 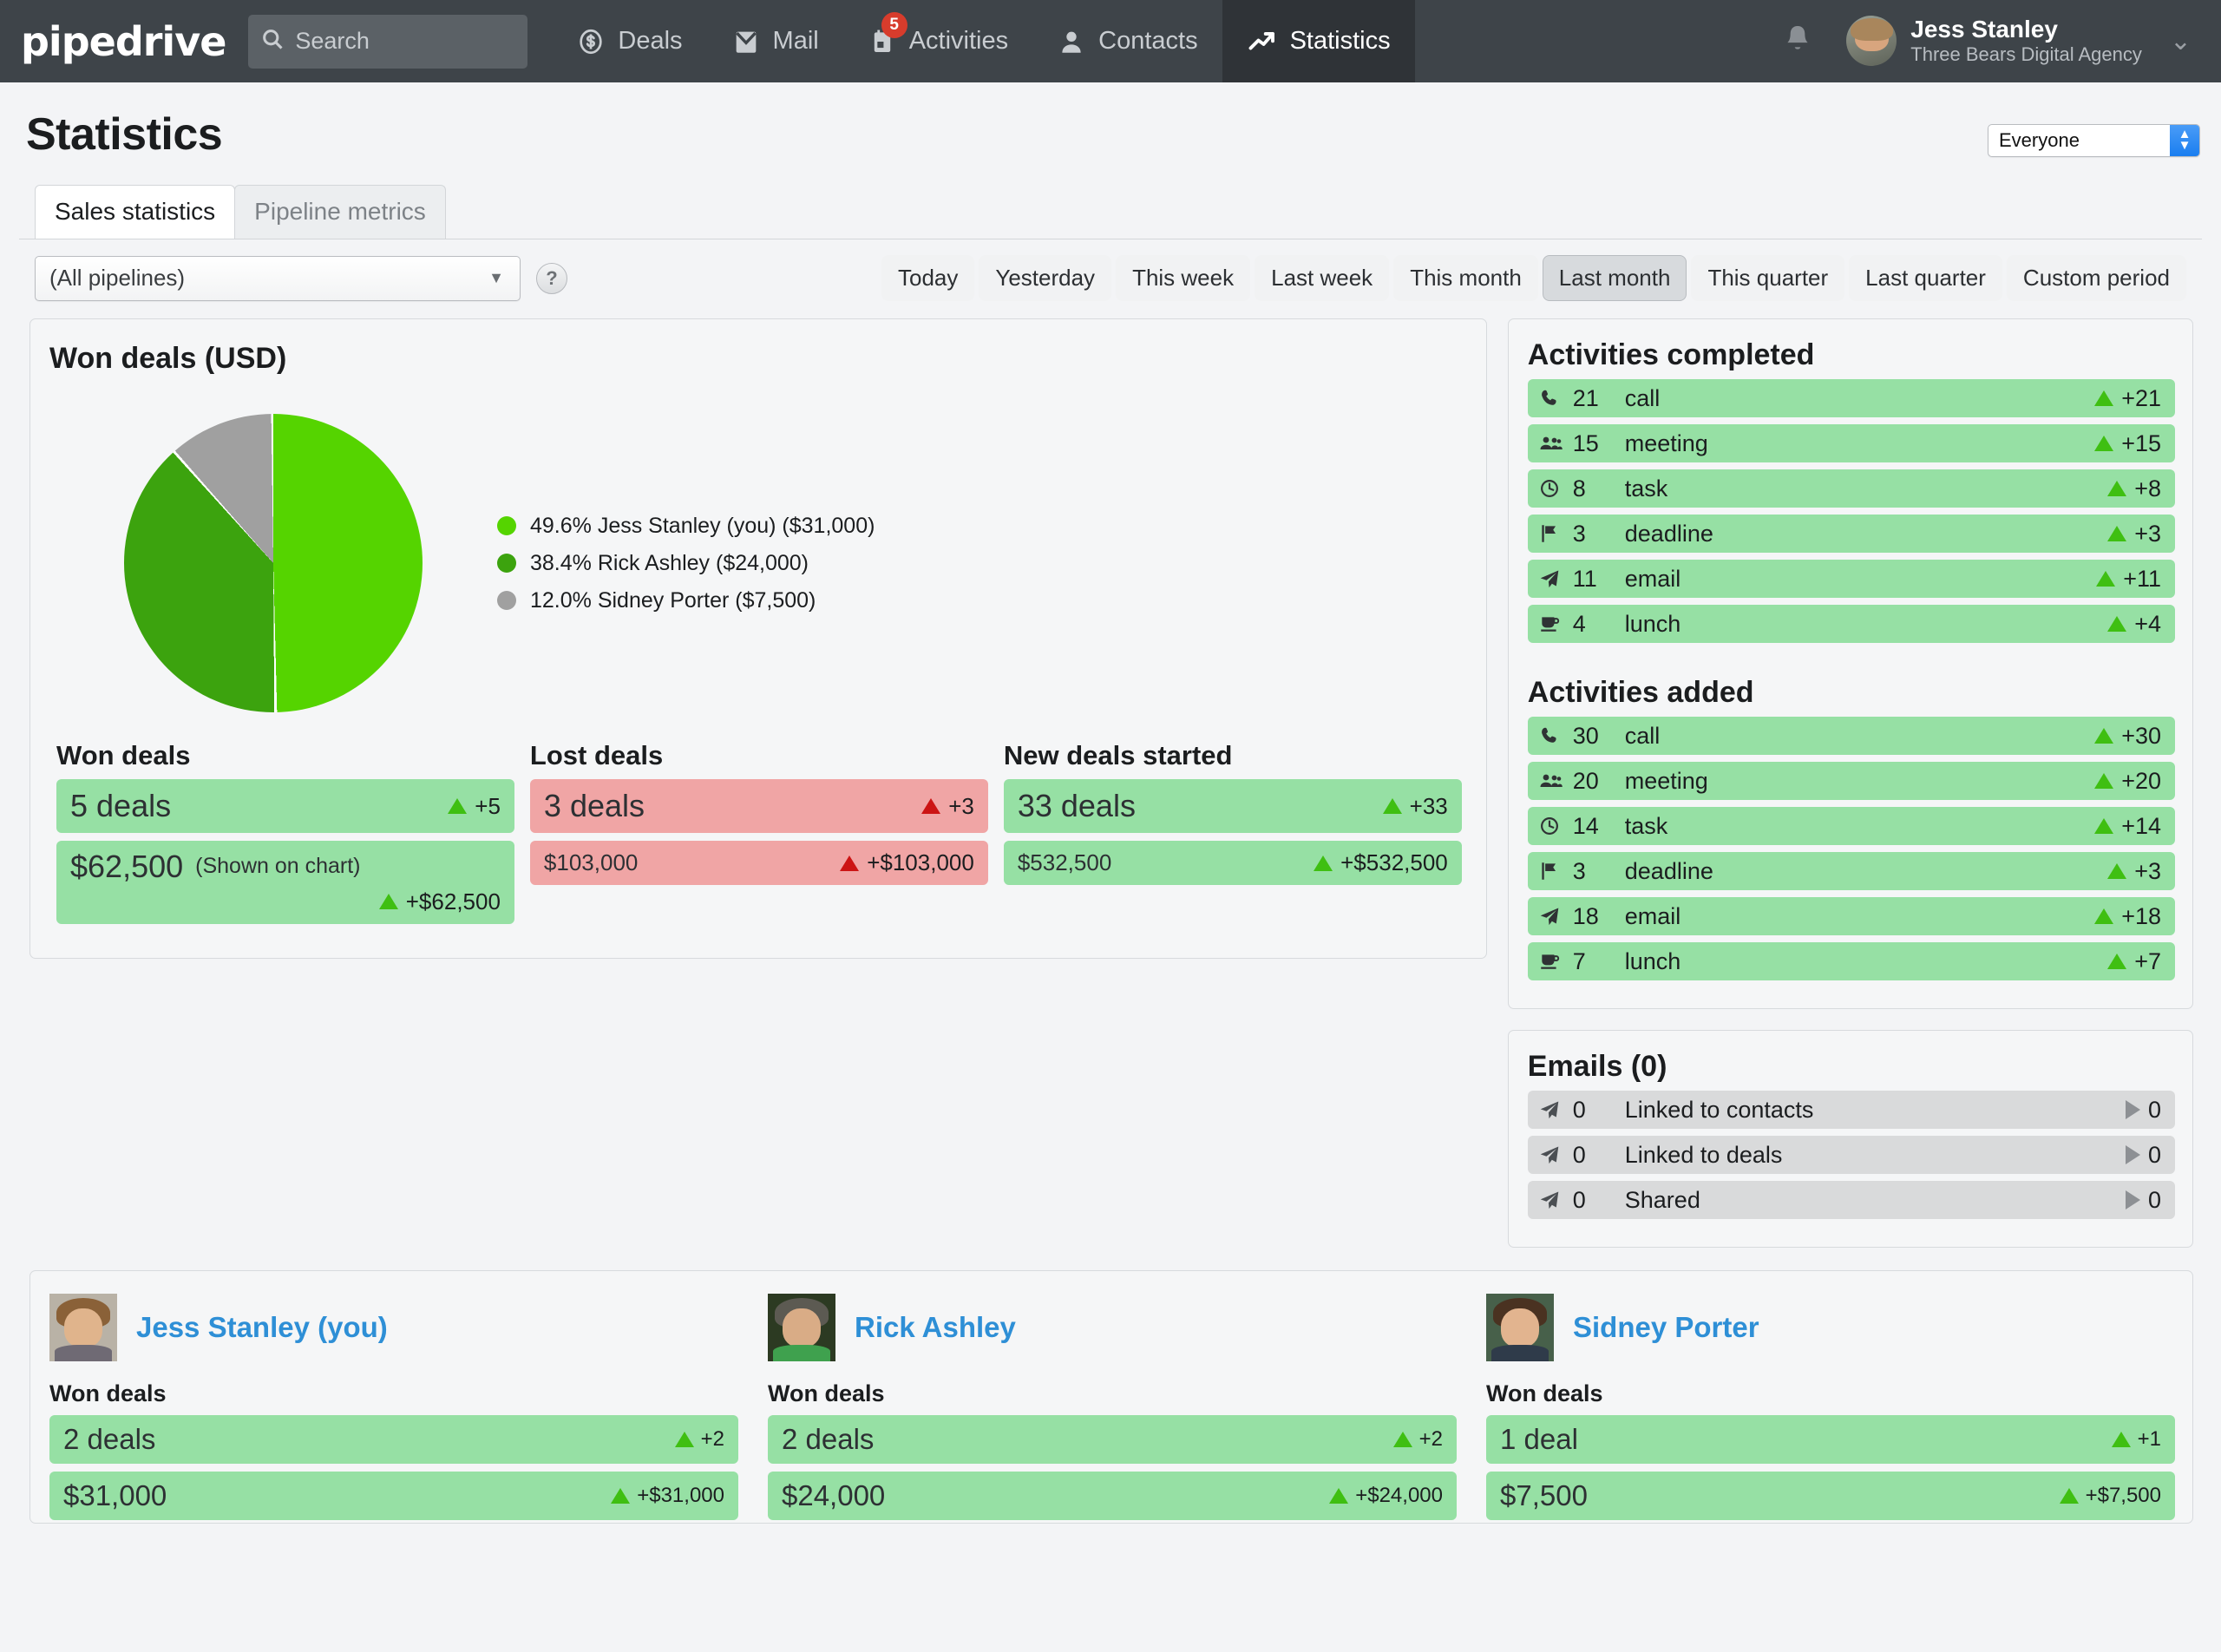 I want to click on user-card-name: Jess Stanley (you), so click(x=262, y=1327).